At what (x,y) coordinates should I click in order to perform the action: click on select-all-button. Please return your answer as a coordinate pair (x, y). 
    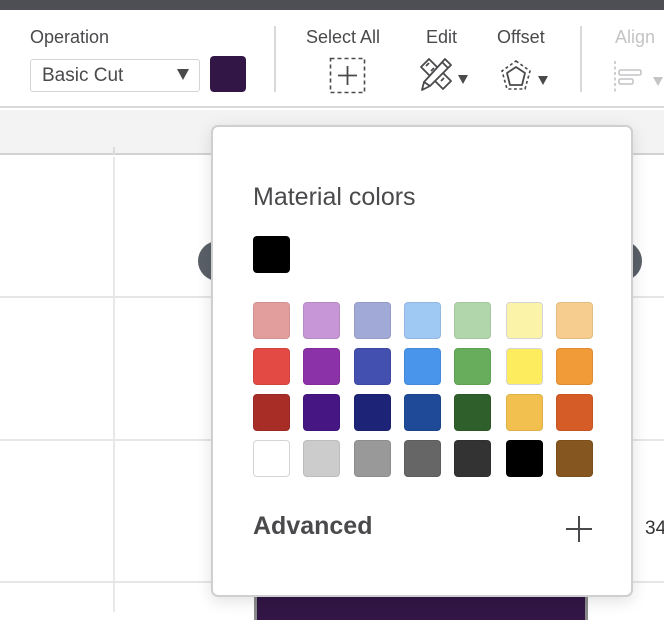
    Looking at the image, I should click on (347, 75).